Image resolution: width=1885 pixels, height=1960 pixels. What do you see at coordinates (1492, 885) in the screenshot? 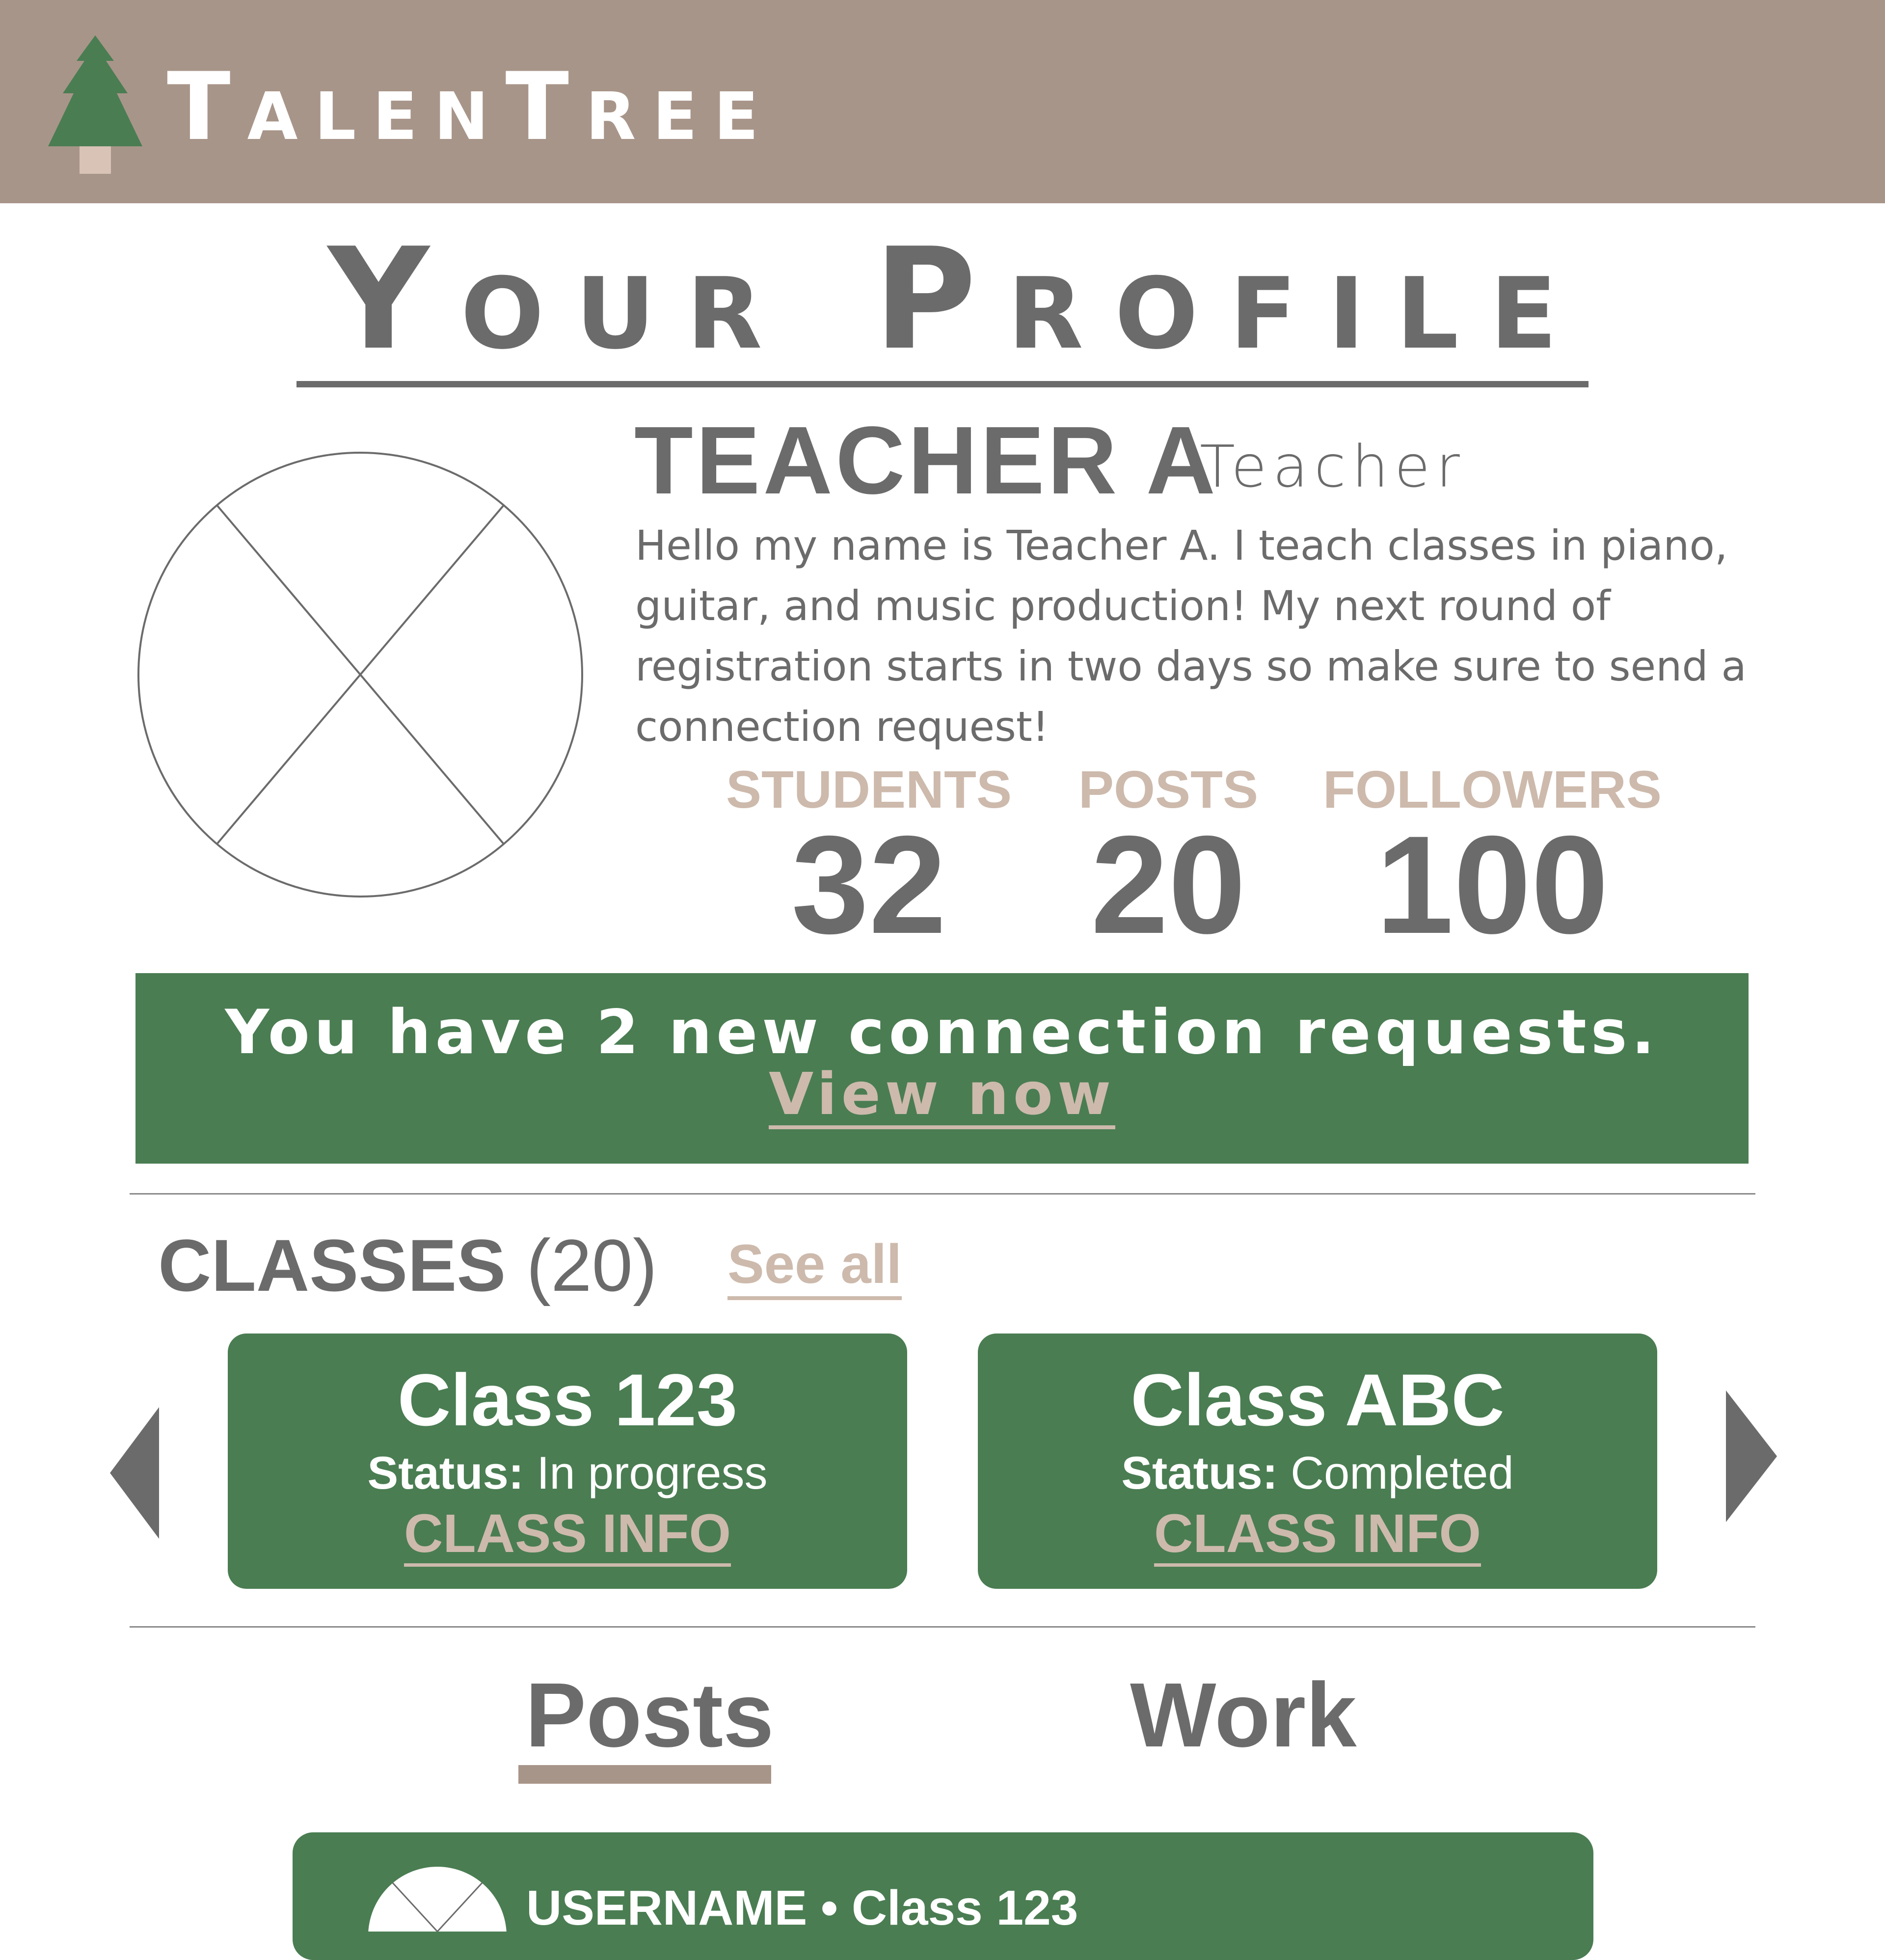
I see `stat-followers-value: 100` at bounding box center [1492, 885].